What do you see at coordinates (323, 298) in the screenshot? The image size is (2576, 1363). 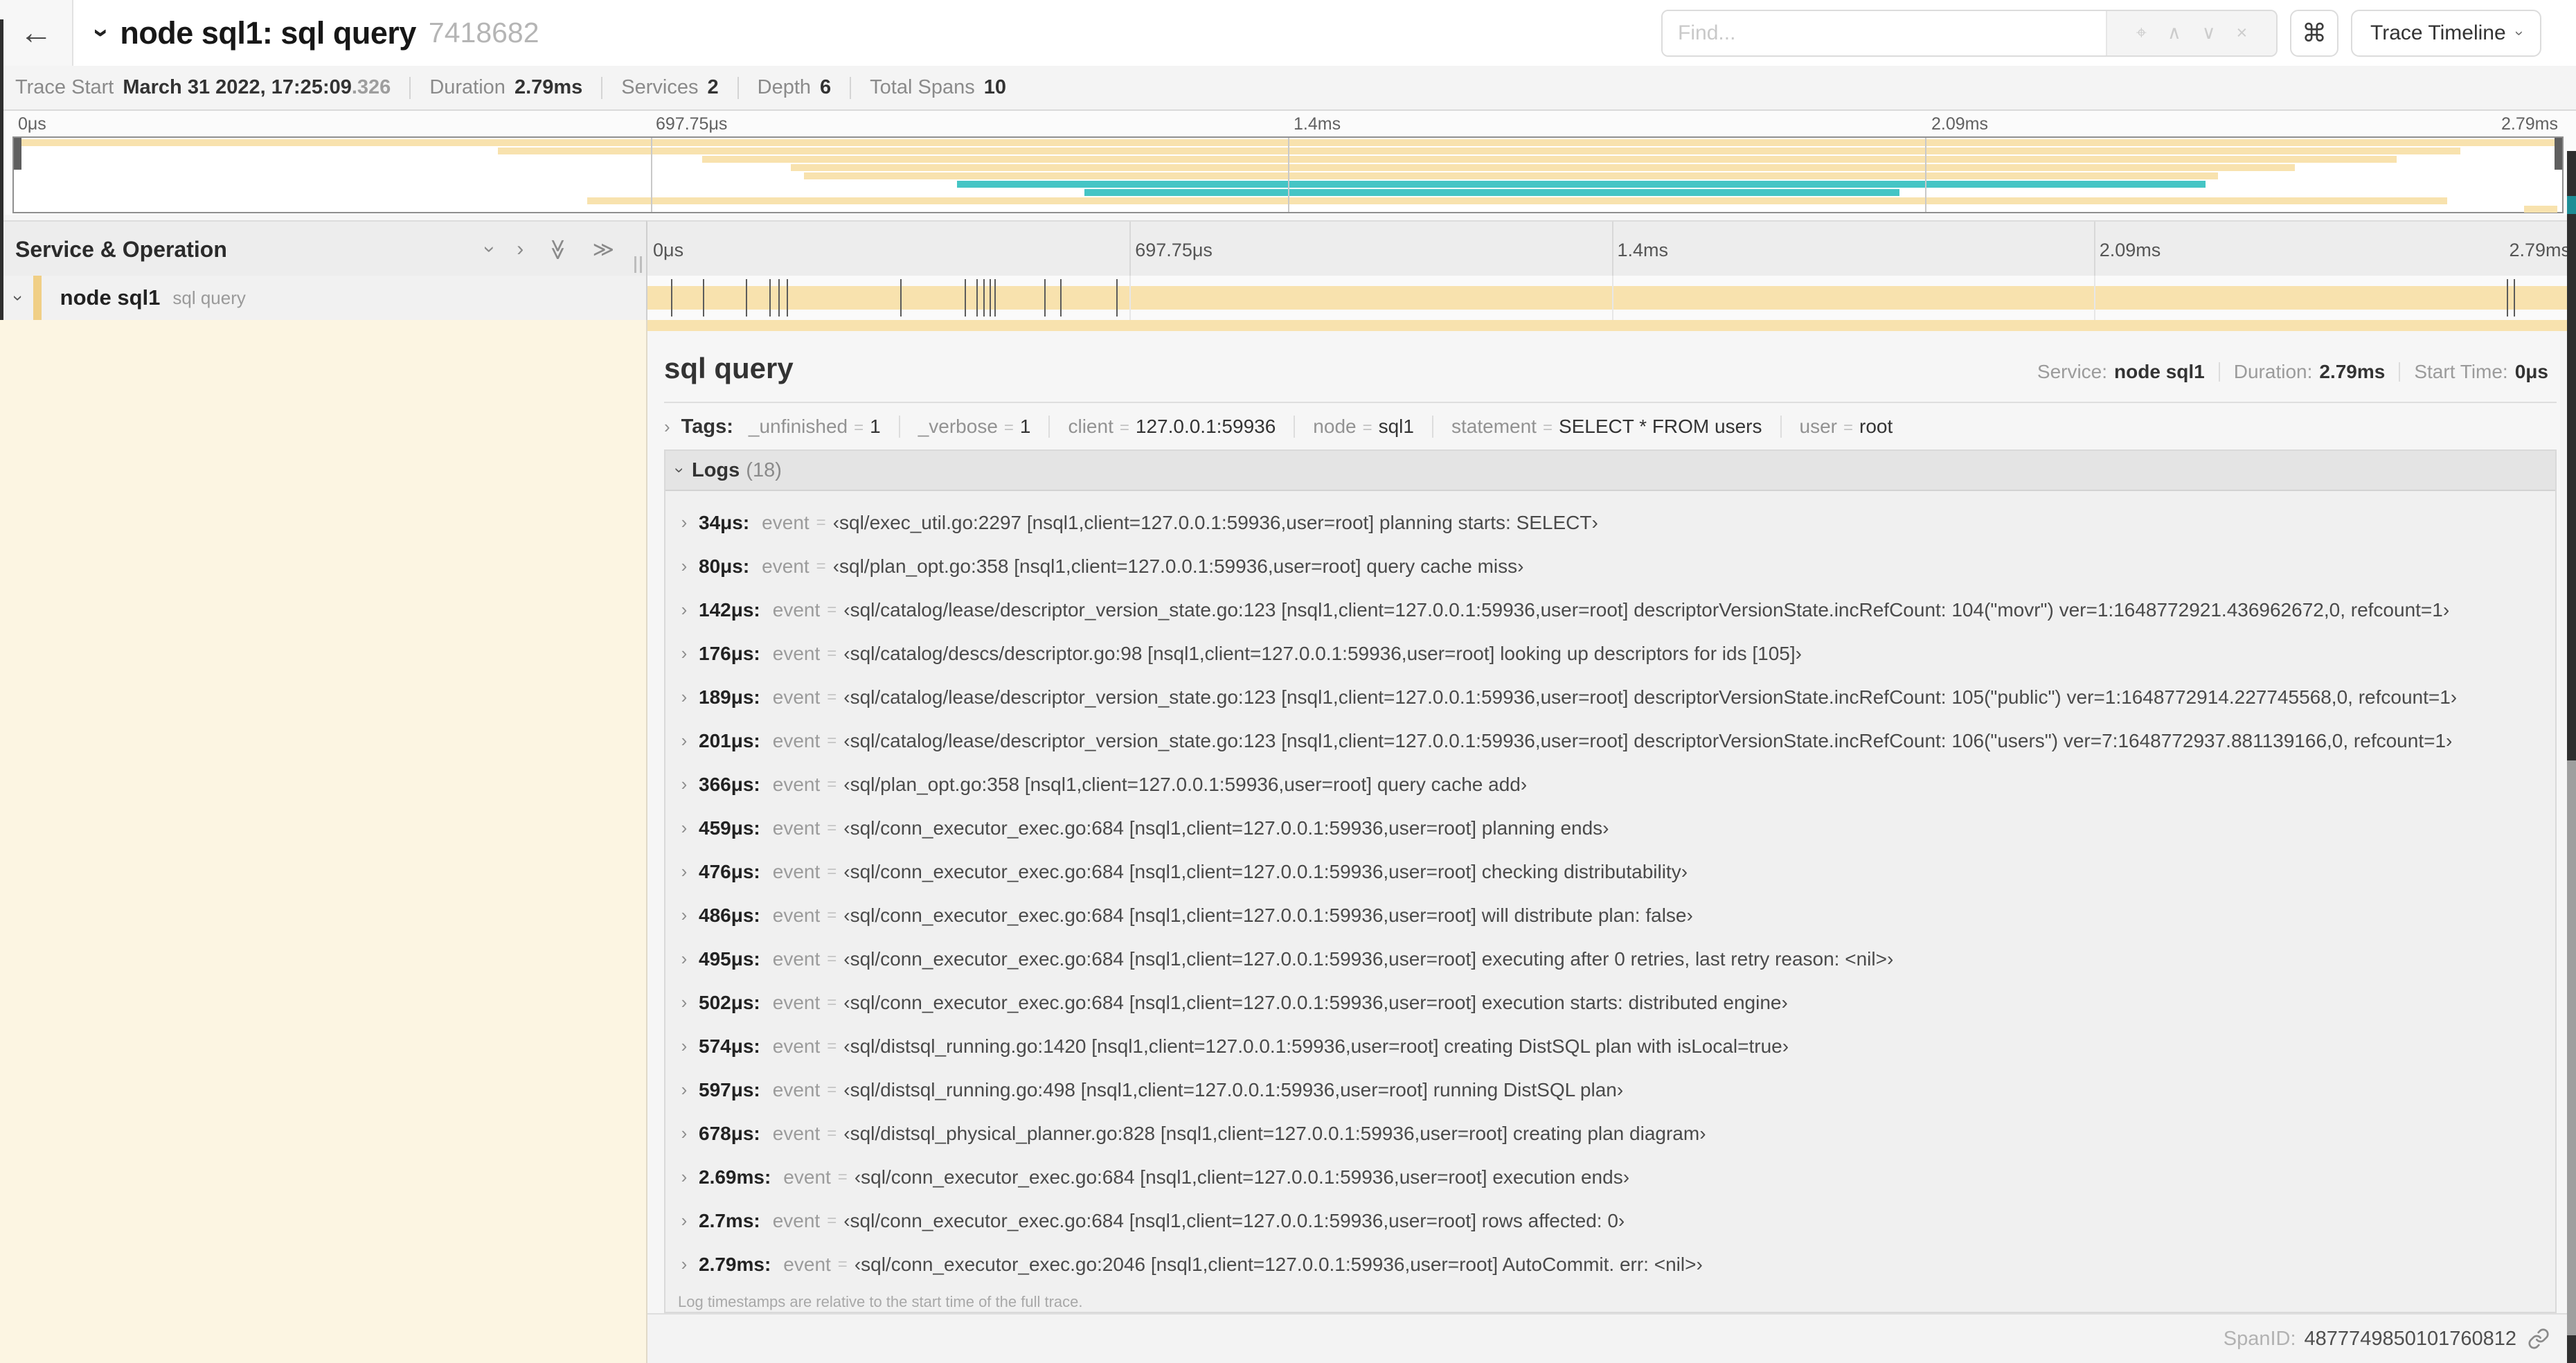 I see `span-row-name-column: › node sql1 sql query` at bounding box center [323, 298].